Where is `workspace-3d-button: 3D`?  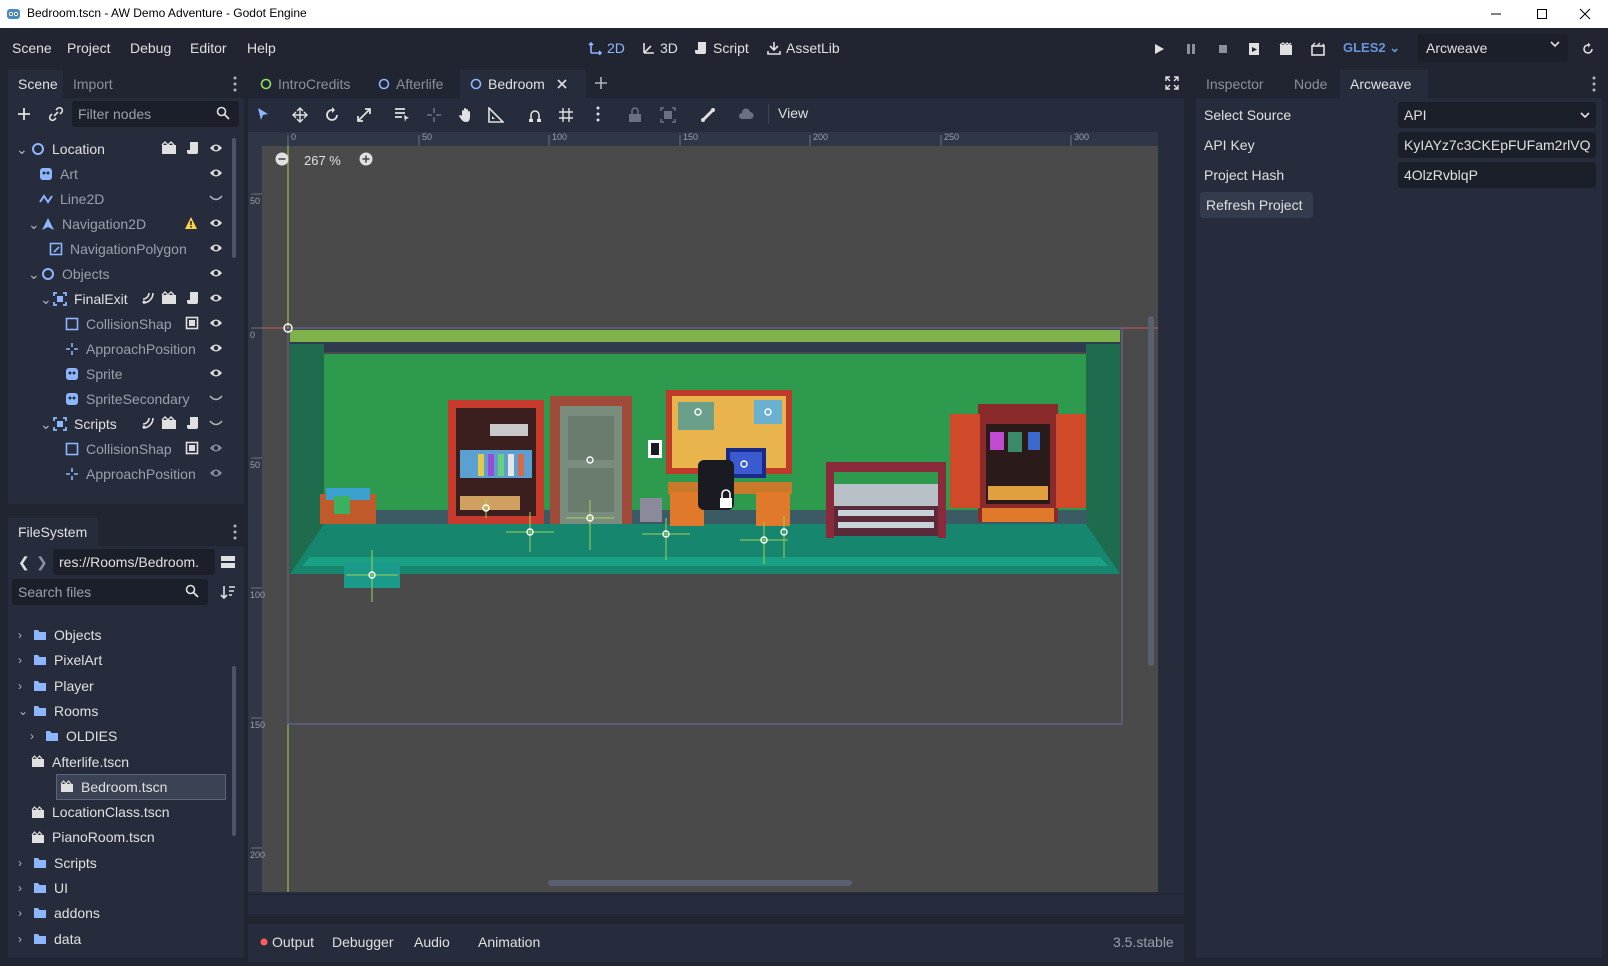
workspace-3d-button: 3D is located at coordinates (659, 48).